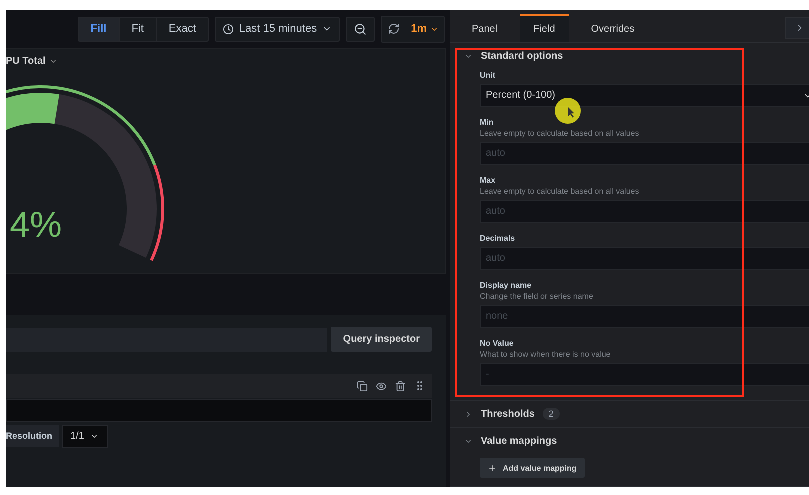 The height and width of the screenshot is (495, 809). Describe the element at coordinates (381, 339) in the screenshot. I see `query-inspector-button: Query inspector` at that location.